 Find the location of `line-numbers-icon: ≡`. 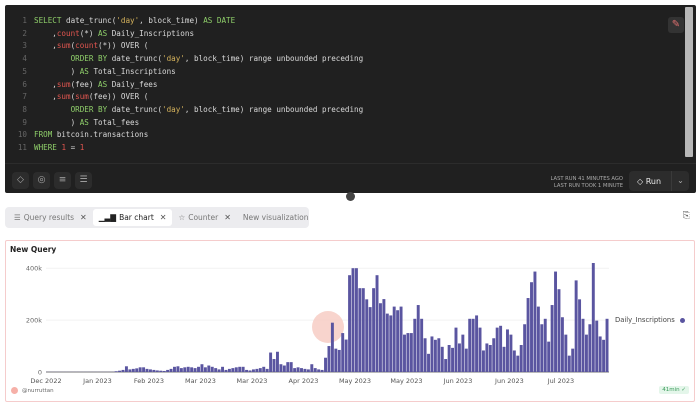

line-numbers-icon: ≡ is located at coordinates (62, 180).